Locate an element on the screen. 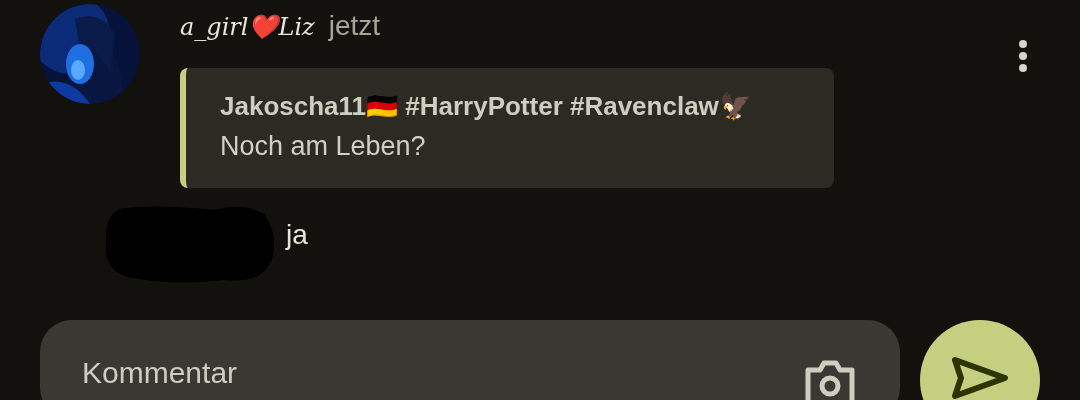  camera-icon is located at coordinates (830, 379).